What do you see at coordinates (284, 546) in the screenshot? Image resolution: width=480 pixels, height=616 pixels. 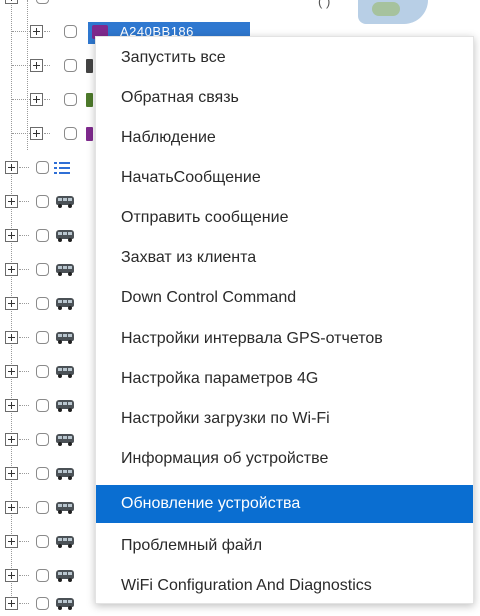 I see `menu-item-problem-file: Проблемный файл` at bounding box center [284, 546].